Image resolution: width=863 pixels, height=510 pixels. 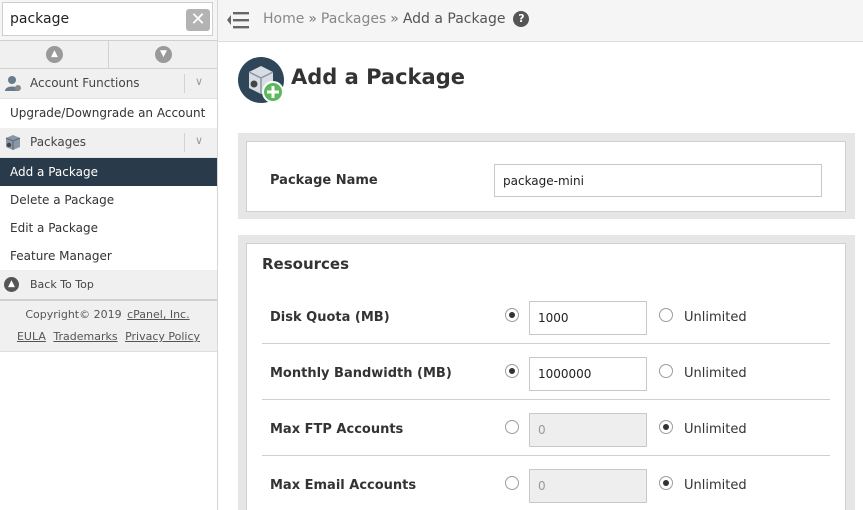 What do you see at coordinates (162, 336) in the screenshot?
I see `privacy-policy-link: Privacy Policy` at bounding box center [162, 336].